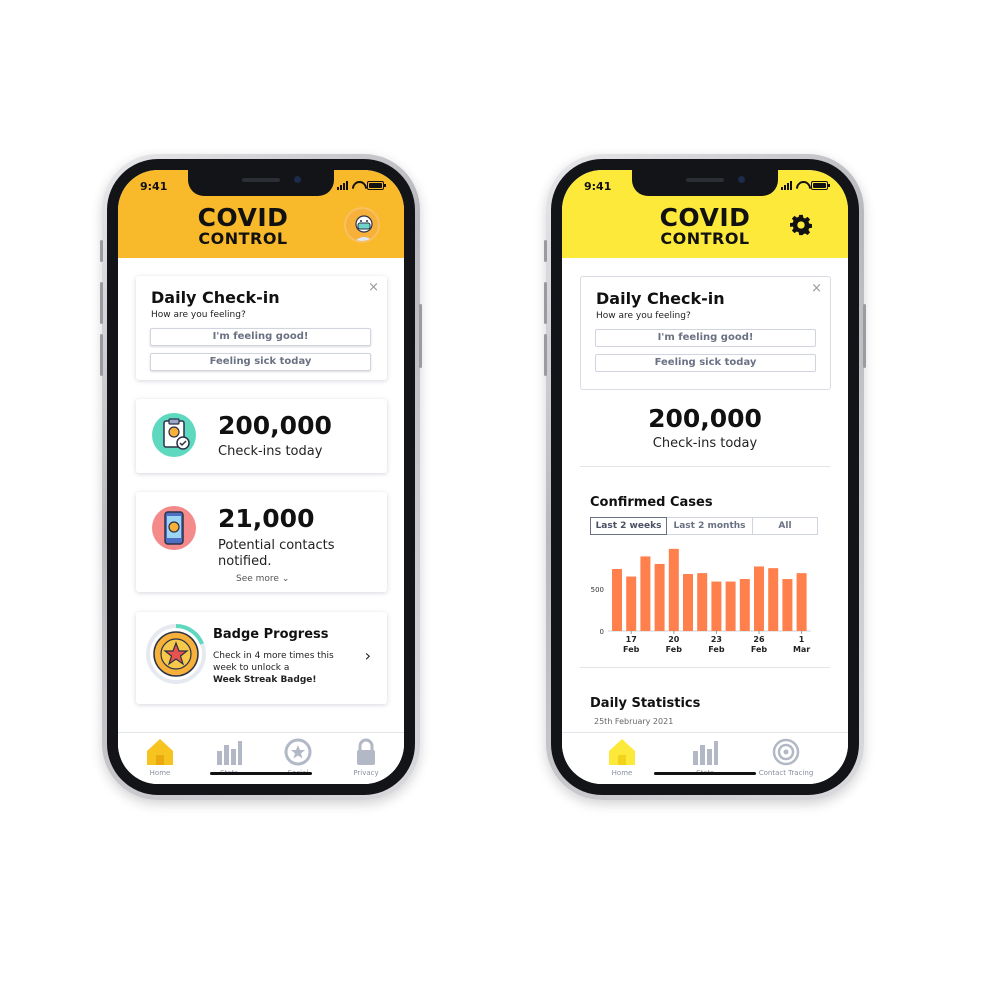 This screenshot has height=1000, width=1000. I want to click on x-tick-month: Mar, so click(801, 649).